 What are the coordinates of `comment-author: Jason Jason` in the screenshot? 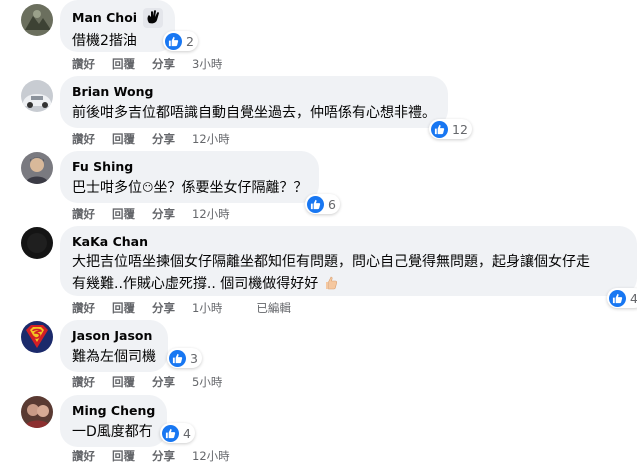 It's located at (114, 336).